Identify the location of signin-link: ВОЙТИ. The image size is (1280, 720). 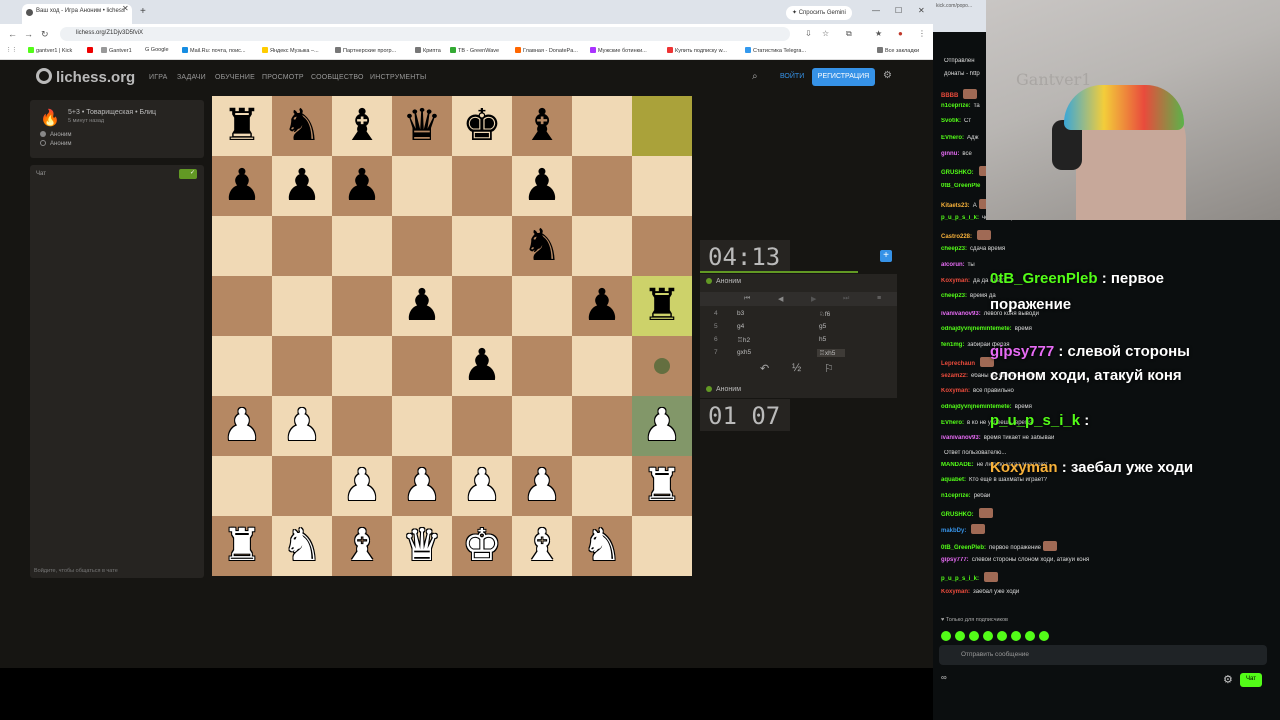
(792, 76).